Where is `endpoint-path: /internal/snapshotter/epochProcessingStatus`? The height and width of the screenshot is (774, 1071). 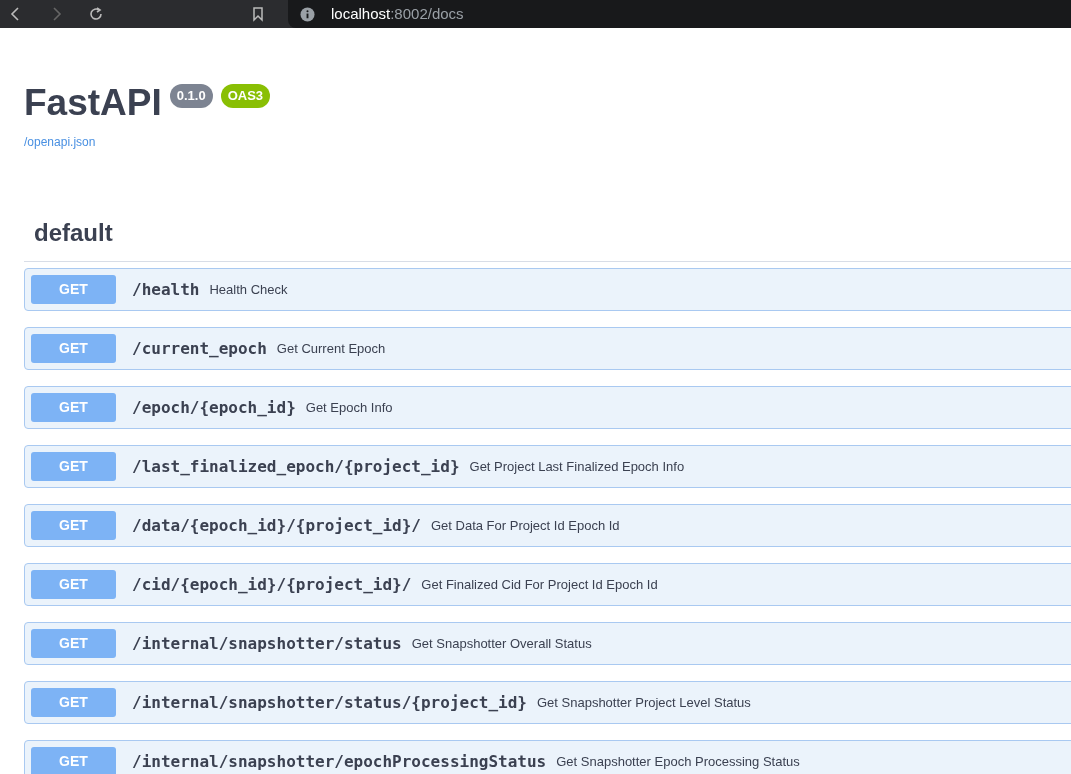 endpoint-path: /internal/snapshotter/epochProcessingStatus is located at coordinates (339, 761).